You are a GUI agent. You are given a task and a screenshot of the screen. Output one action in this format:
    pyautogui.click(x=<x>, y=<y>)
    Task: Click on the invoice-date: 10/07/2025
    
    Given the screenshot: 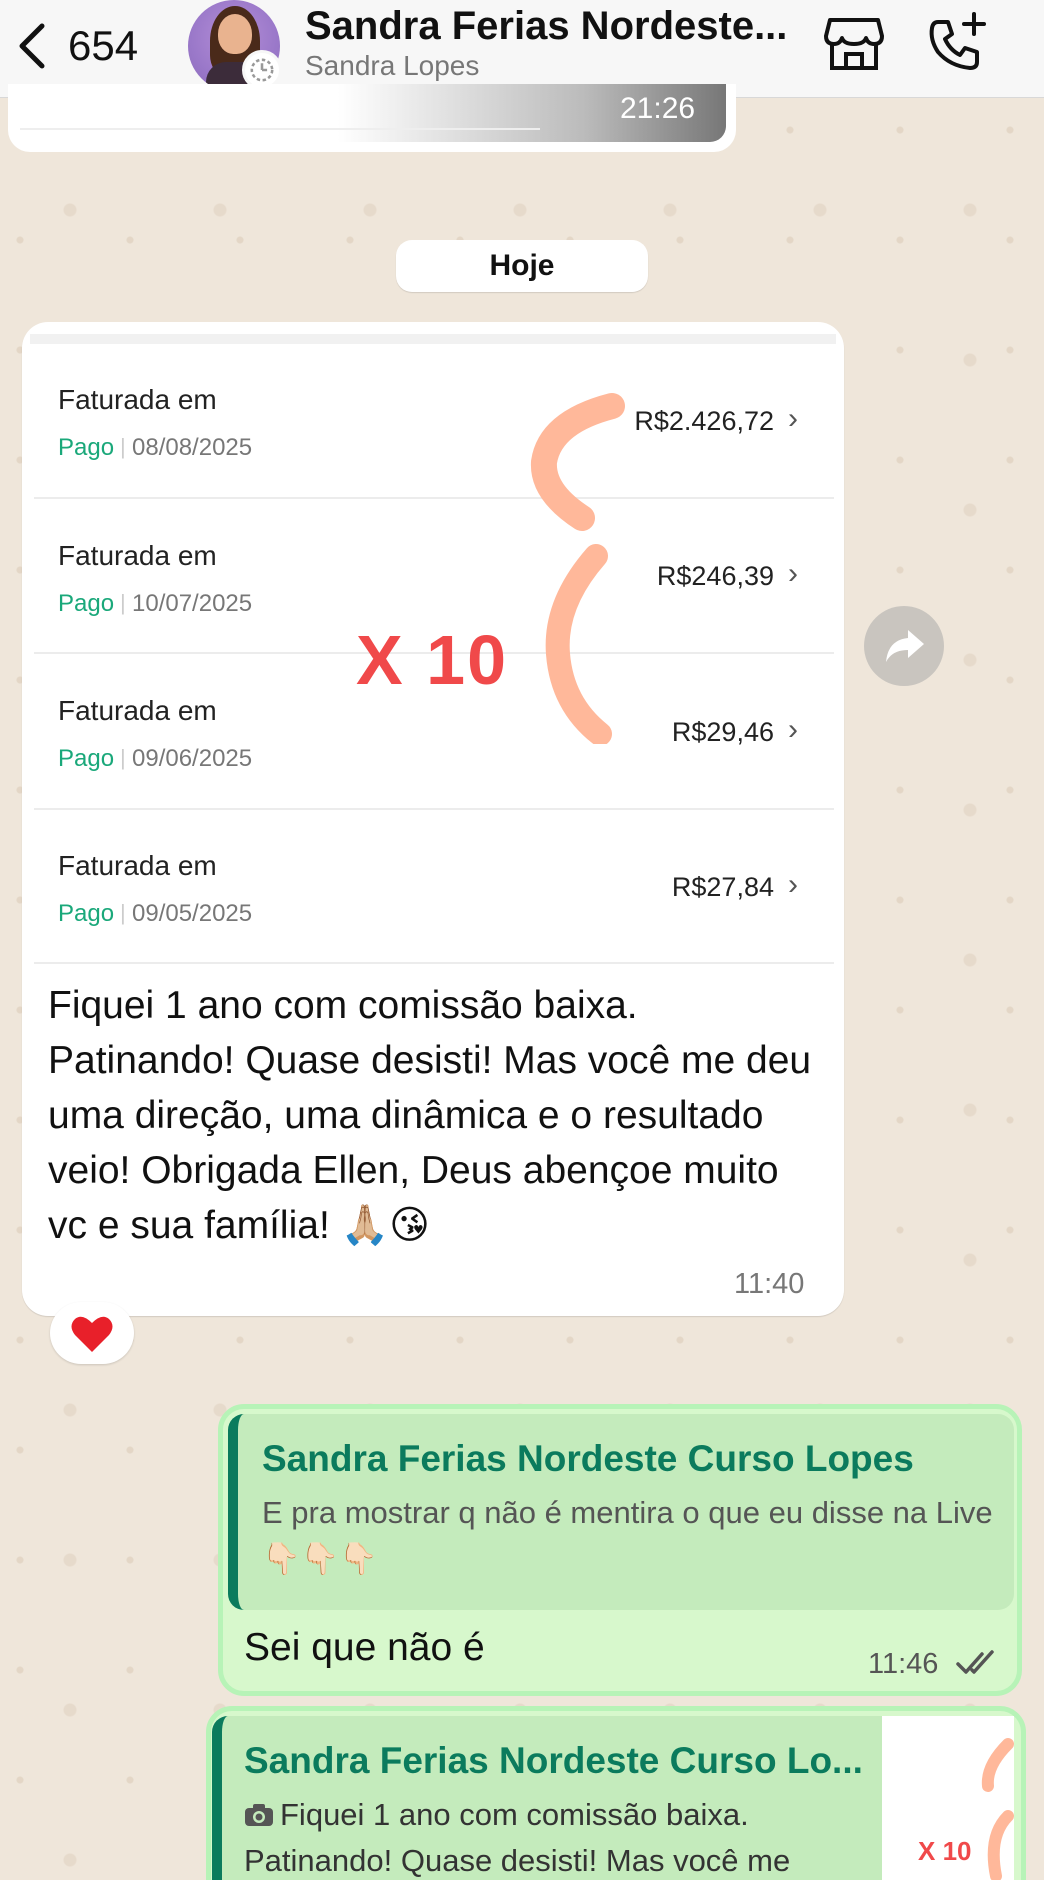 What is the action you would take?
    pyautogui.click(x=192, y=603)
    